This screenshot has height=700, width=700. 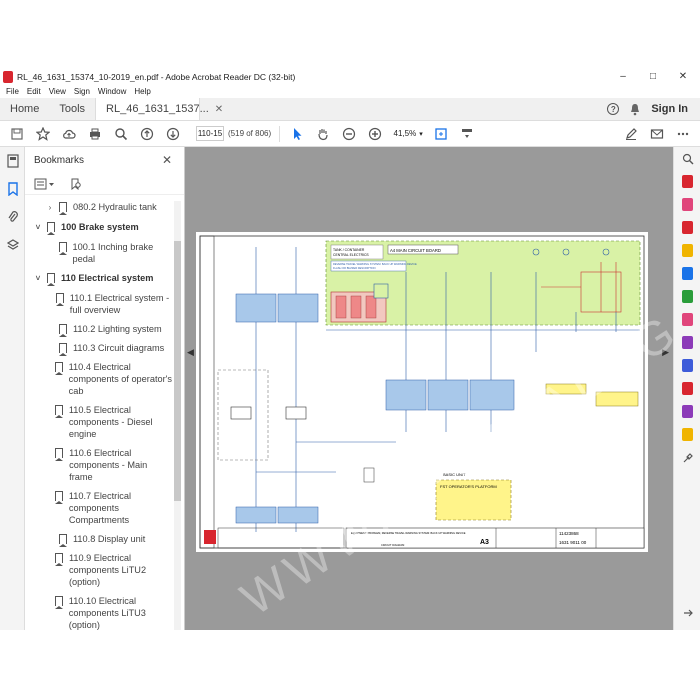 I want to click on toolbar-divider, so click(x=280, y=133).